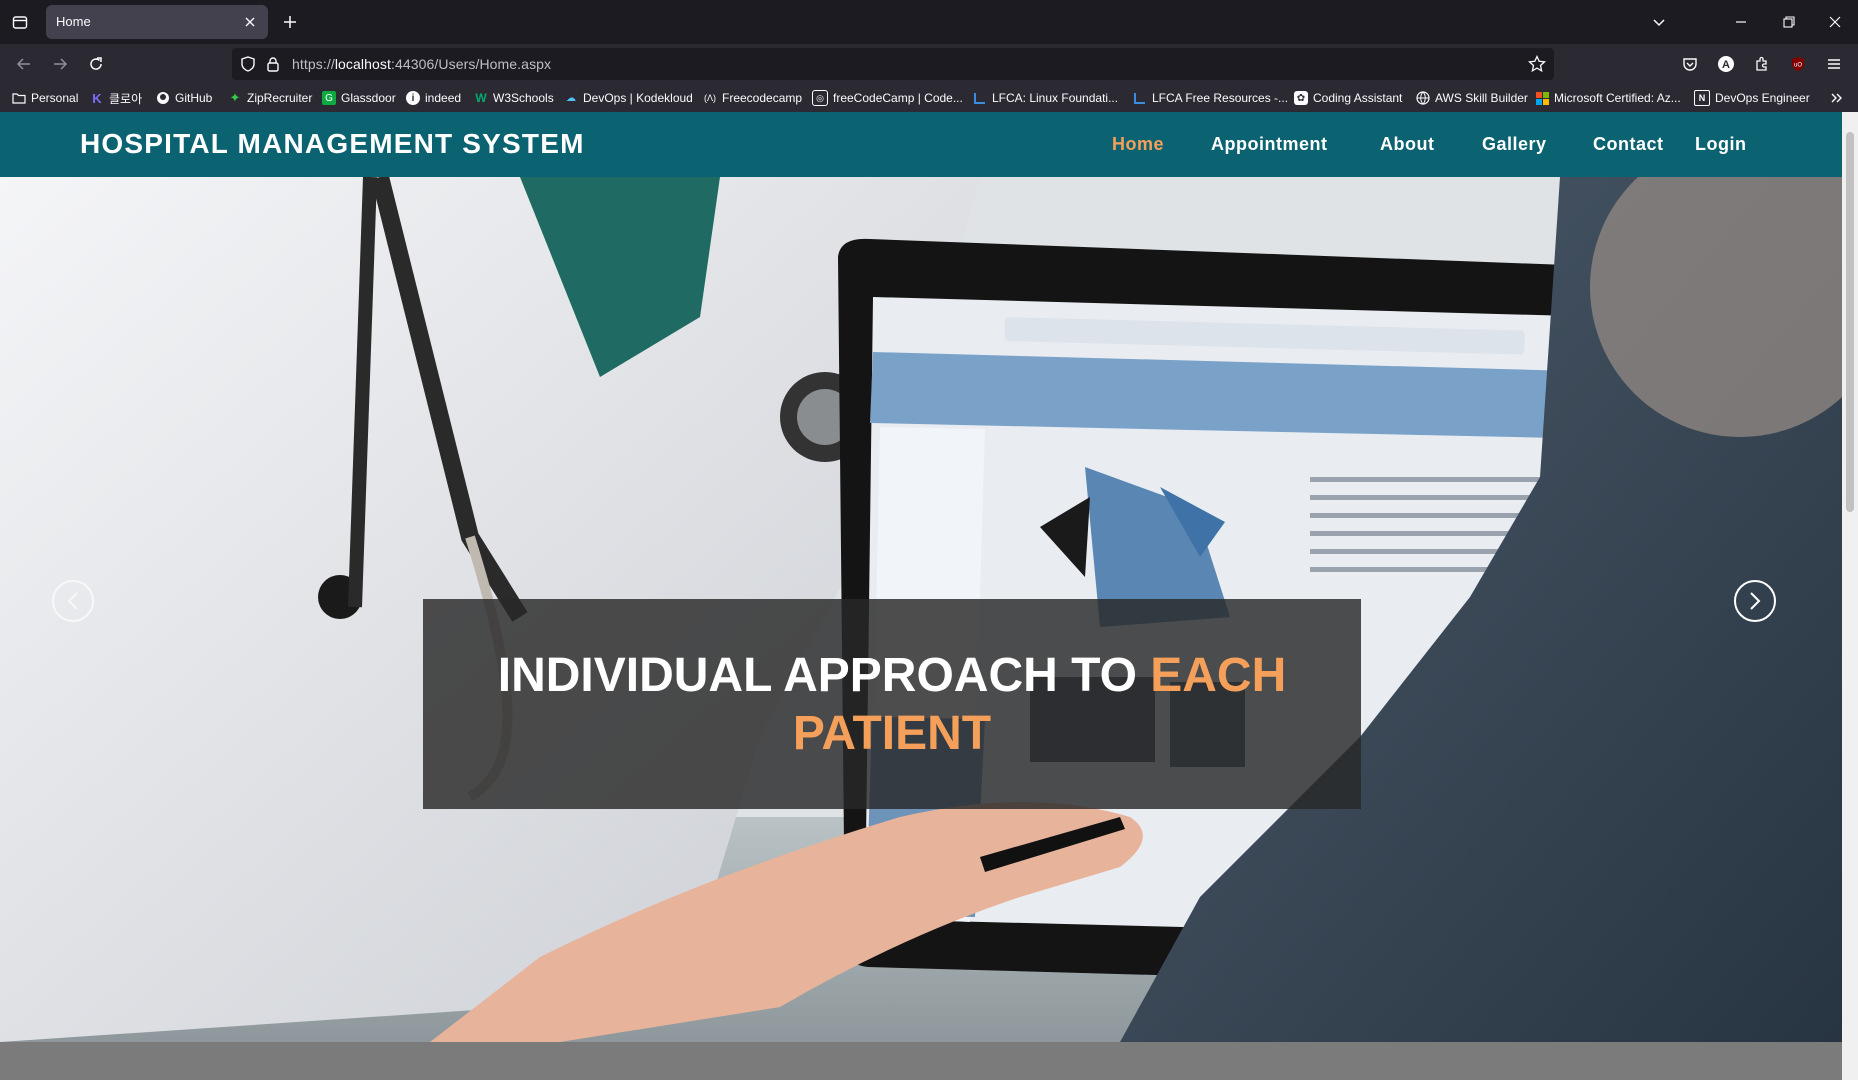  I want to click on bookmark-label: Glassdoor, so click(368, 98).